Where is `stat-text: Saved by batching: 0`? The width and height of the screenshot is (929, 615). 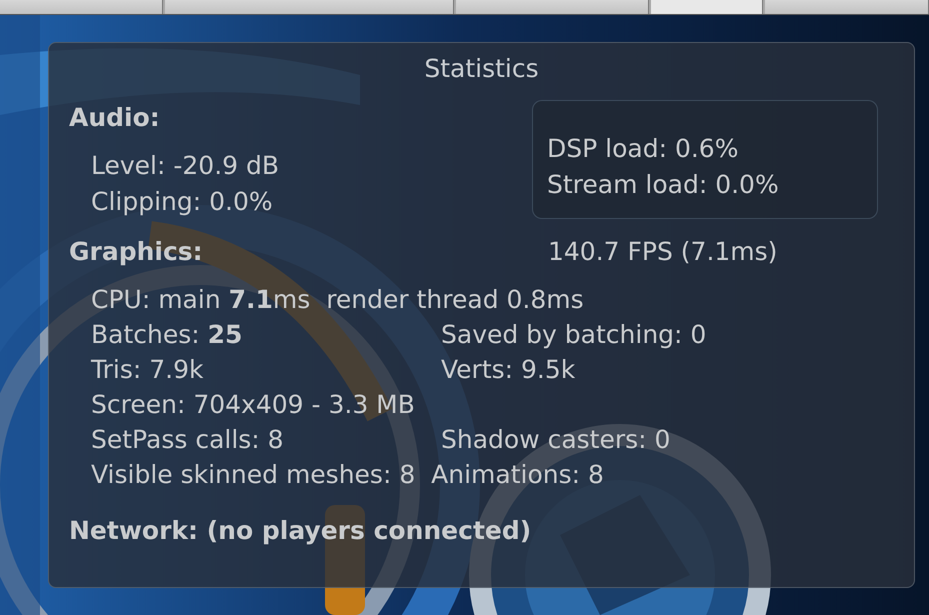
stat-text: Saved by batching: 0 is located at coordinates (573, 335).